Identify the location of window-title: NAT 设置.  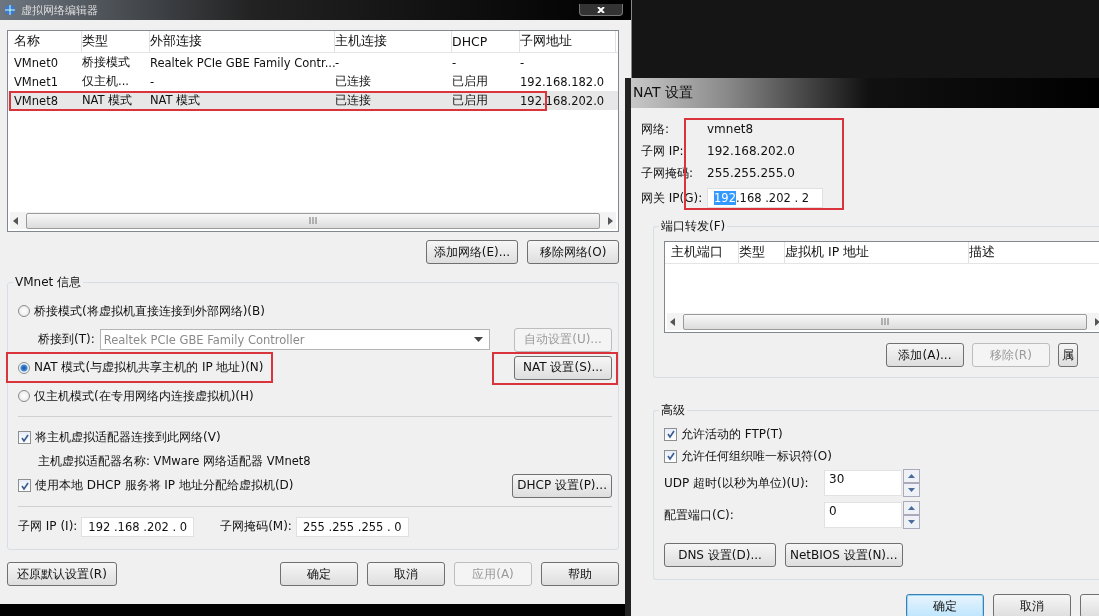
(663, 93).